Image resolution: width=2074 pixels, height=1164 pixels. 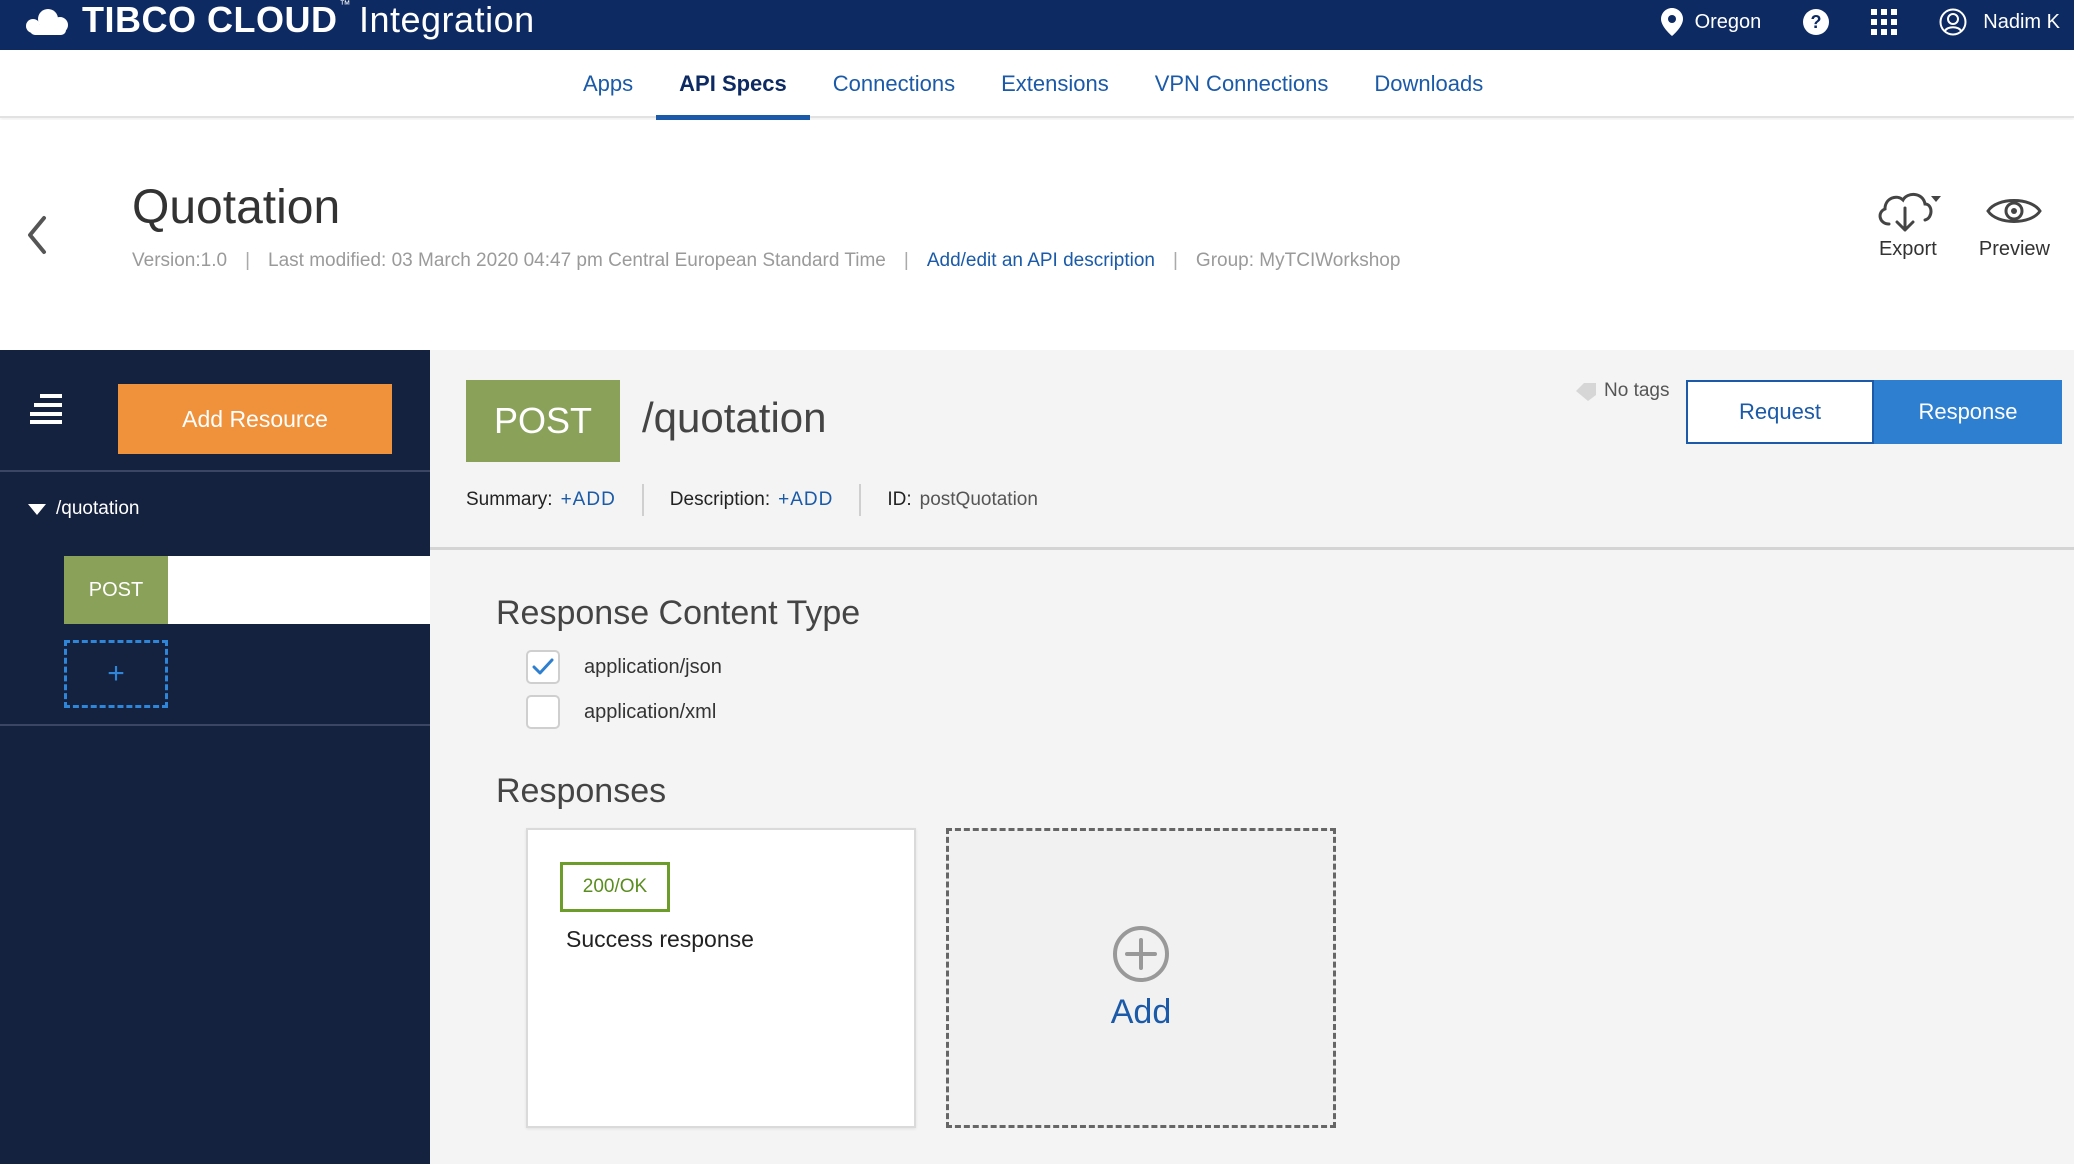 I want to click on checkmark-icon, so click(x=543, y=666).